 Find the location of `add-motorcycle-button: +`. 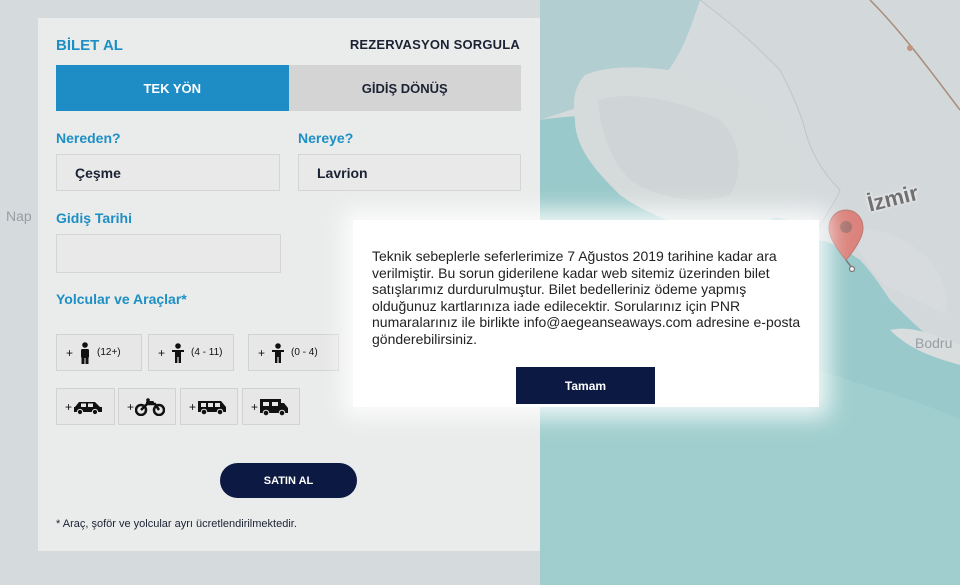

add-motorcycle-button: + is located at coordinates (147, 406).